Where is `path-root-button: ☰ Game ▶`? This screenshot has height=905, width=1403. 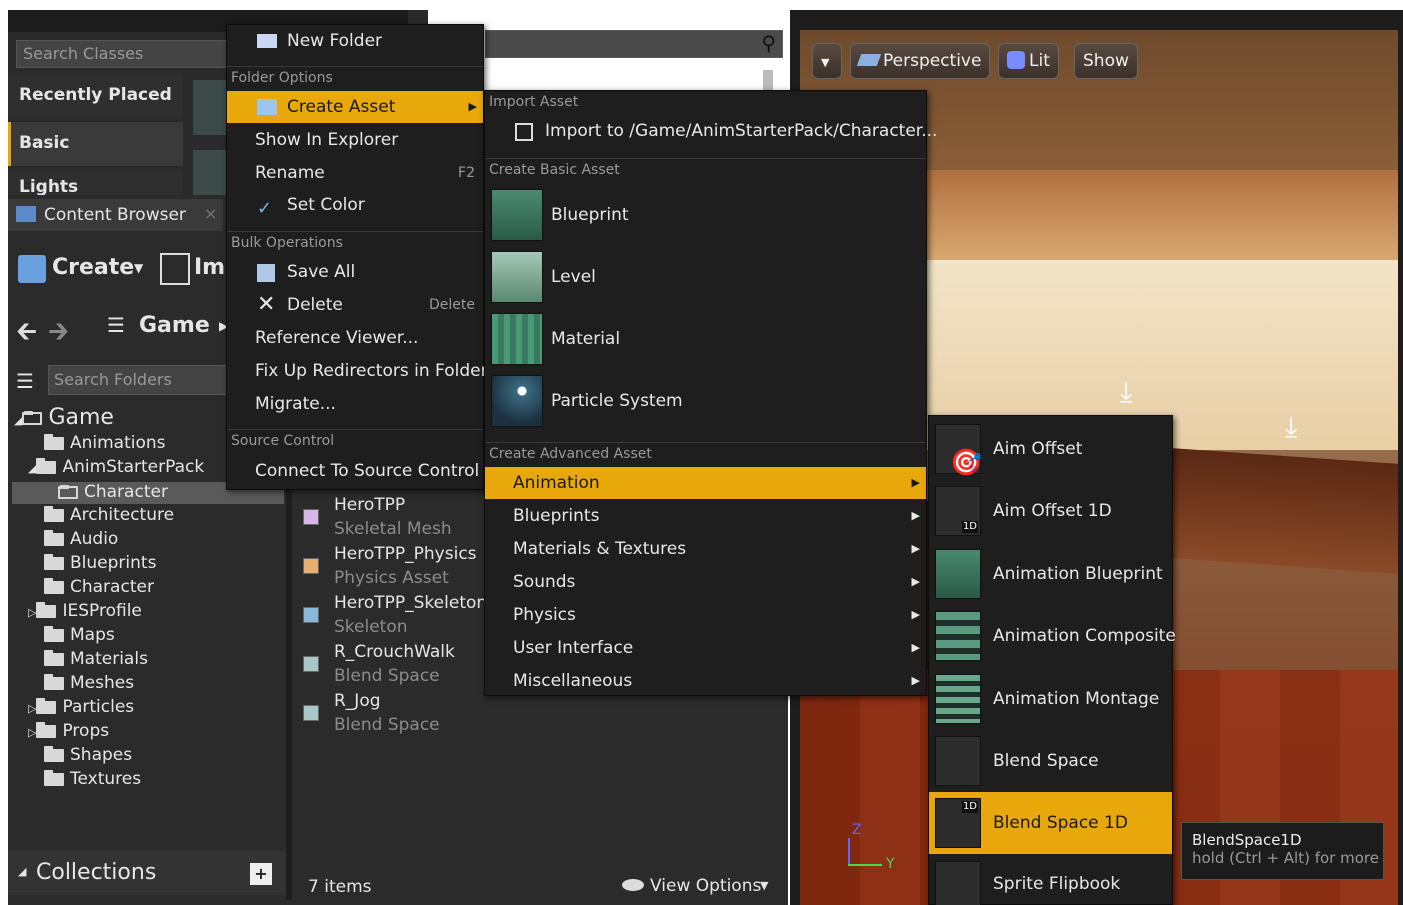 path-root-button: ☰ Game ▶ is located at coordinates (168, 328).